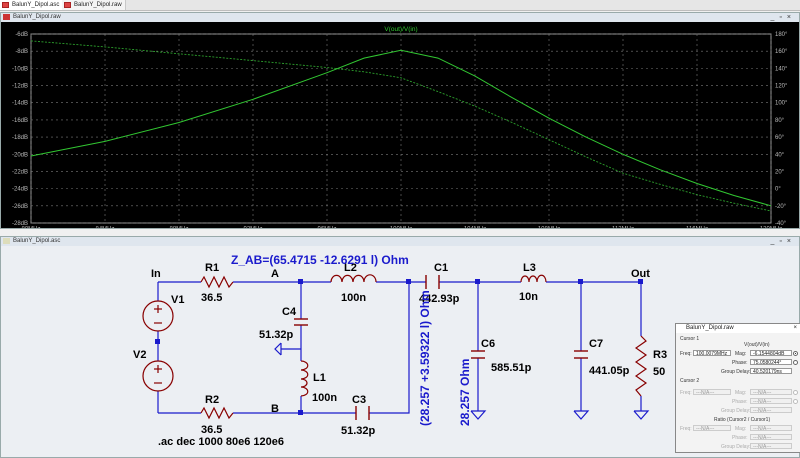 The height and width of the screenshot is (458, 800). What do you see at coordinates (212, 268) in the screenshot?
I see `r1-name: R1` at bounding box center [212, 268].